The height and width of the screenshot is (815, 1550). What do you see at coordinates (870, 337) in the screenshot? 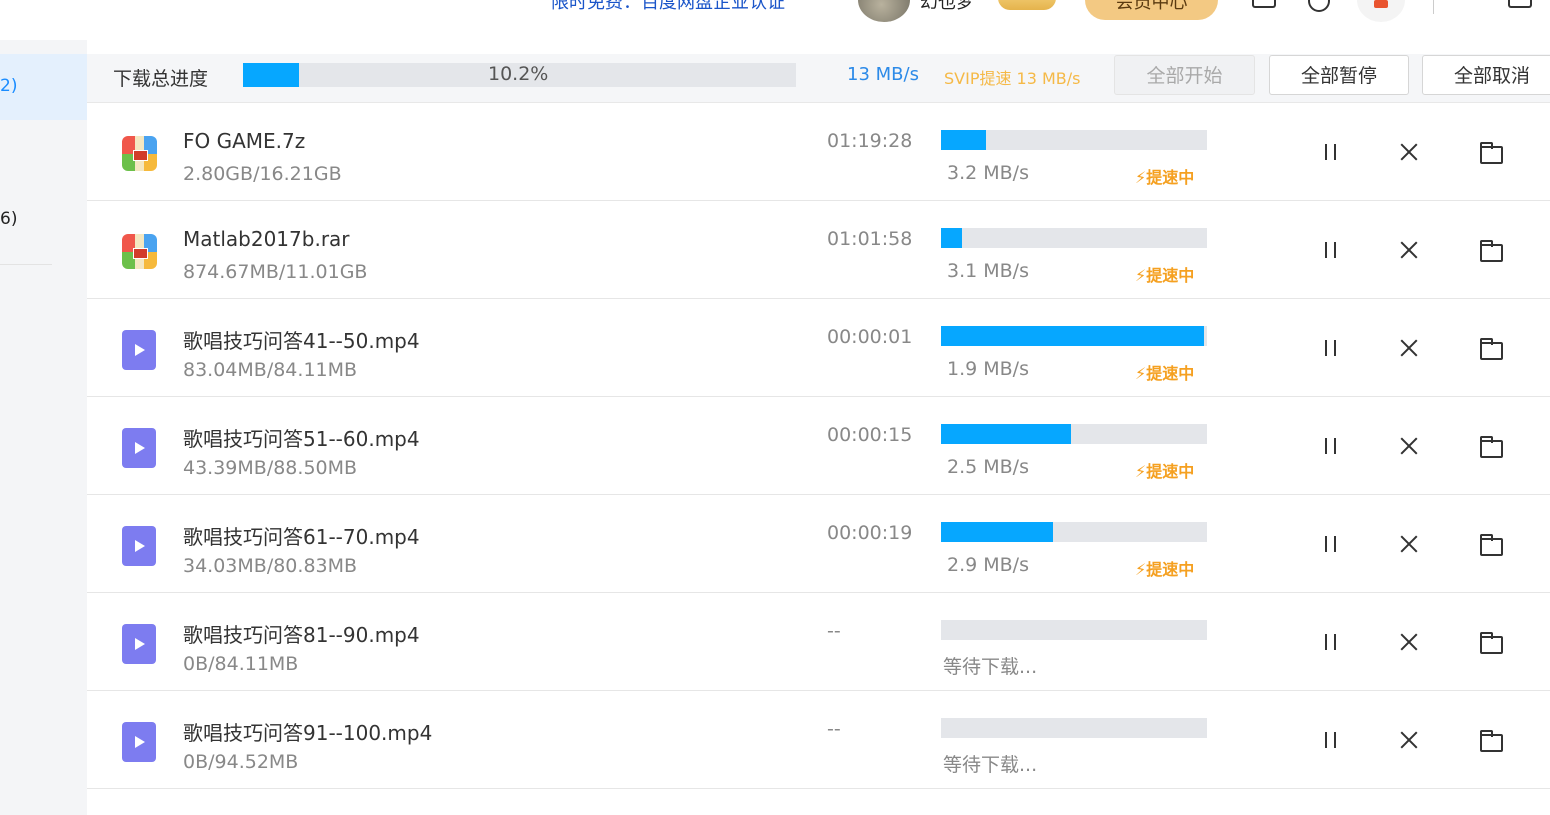
I see `time-remaining: 00:00:01` at bounding box center [870, 337].